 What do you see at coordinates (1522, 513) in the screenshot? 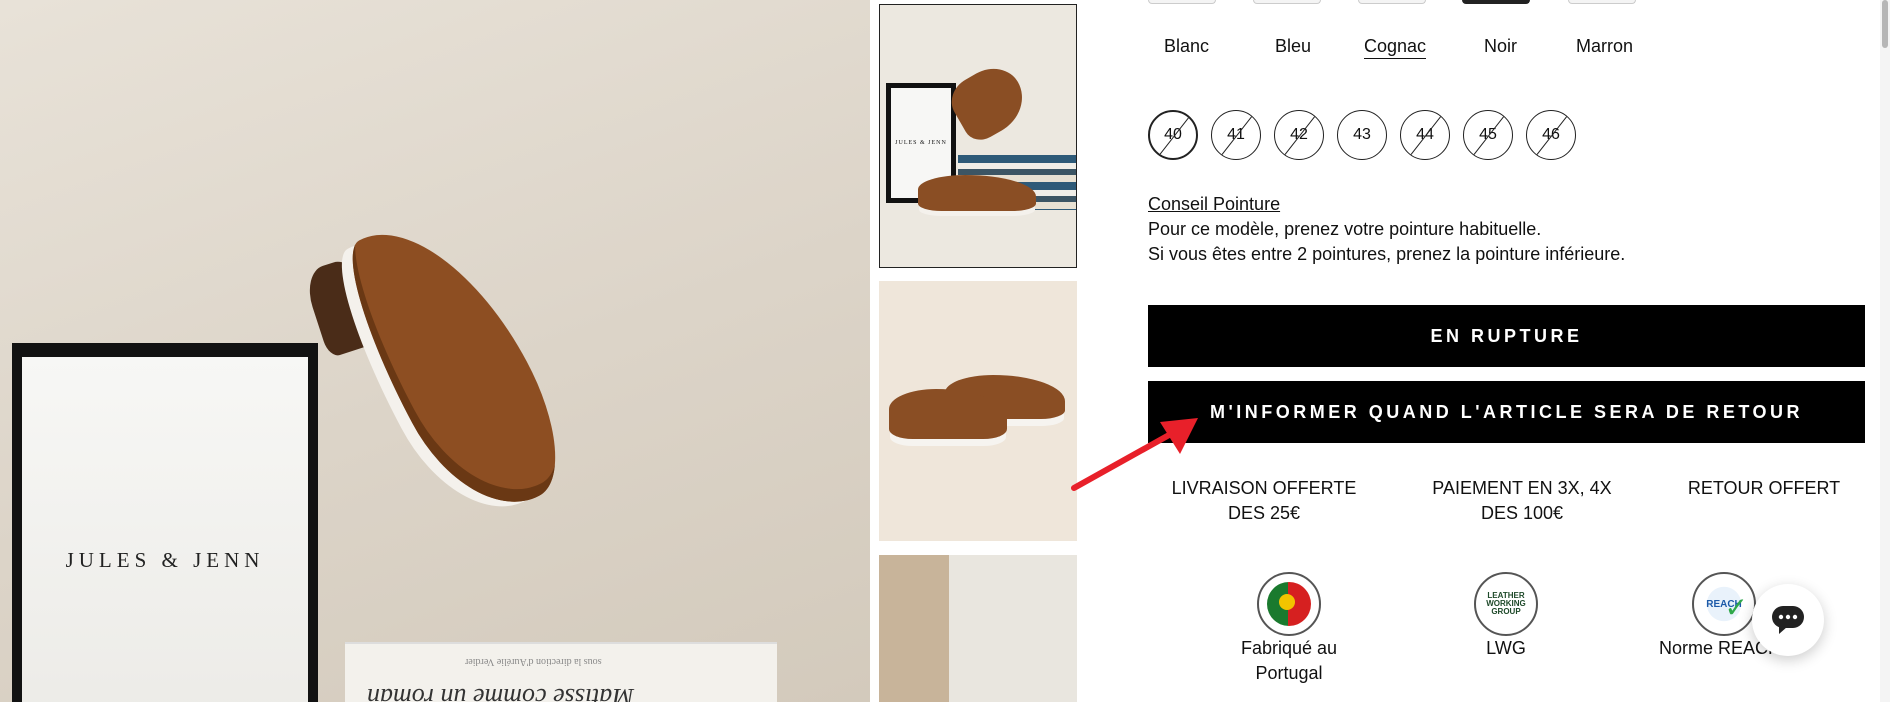
I see `perk-payment-line-2: DES 100€` at bounding box center [1522, 513].